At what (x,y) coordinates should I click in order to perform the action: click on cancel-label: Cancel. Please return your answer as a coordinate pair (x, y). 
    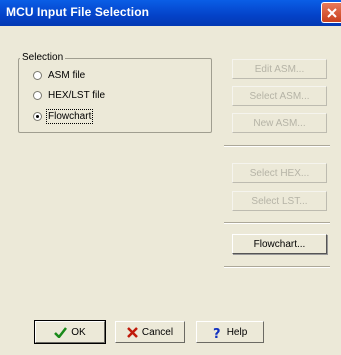
    Looking at the image, I should click on (157, 332).